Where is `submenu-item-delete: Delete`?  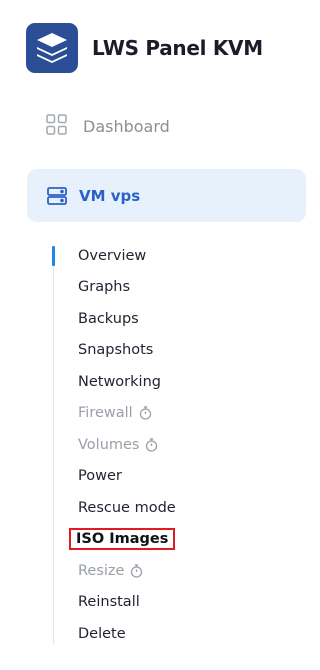
submenu-item-delete: Delete is located at coordinates (127, 634).